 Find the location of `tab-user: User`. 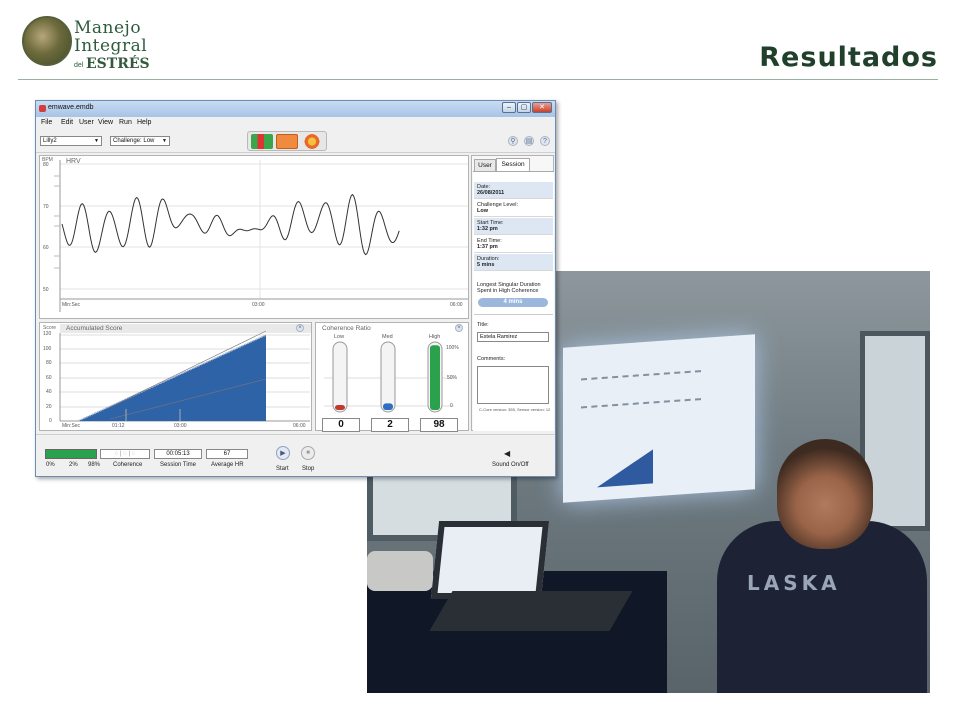

tab-user: User is located at coordinates (485, 165).